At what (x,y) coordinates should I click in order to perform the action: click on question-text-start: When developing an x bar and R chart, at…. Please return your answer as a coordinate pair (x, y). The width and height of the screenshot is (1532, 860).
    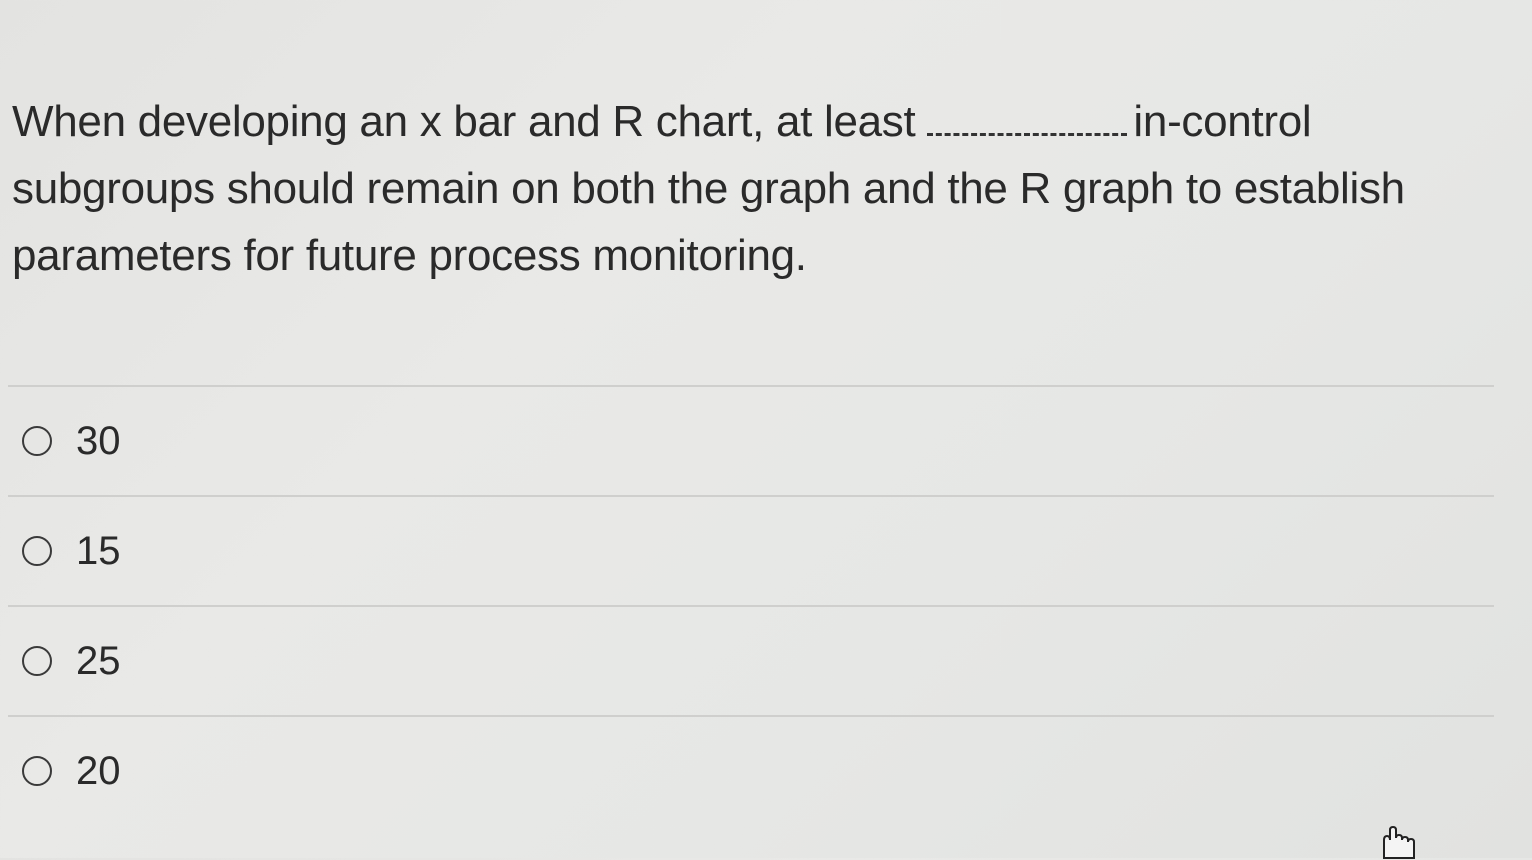
    Looking at the image, I should click on (464, 121).